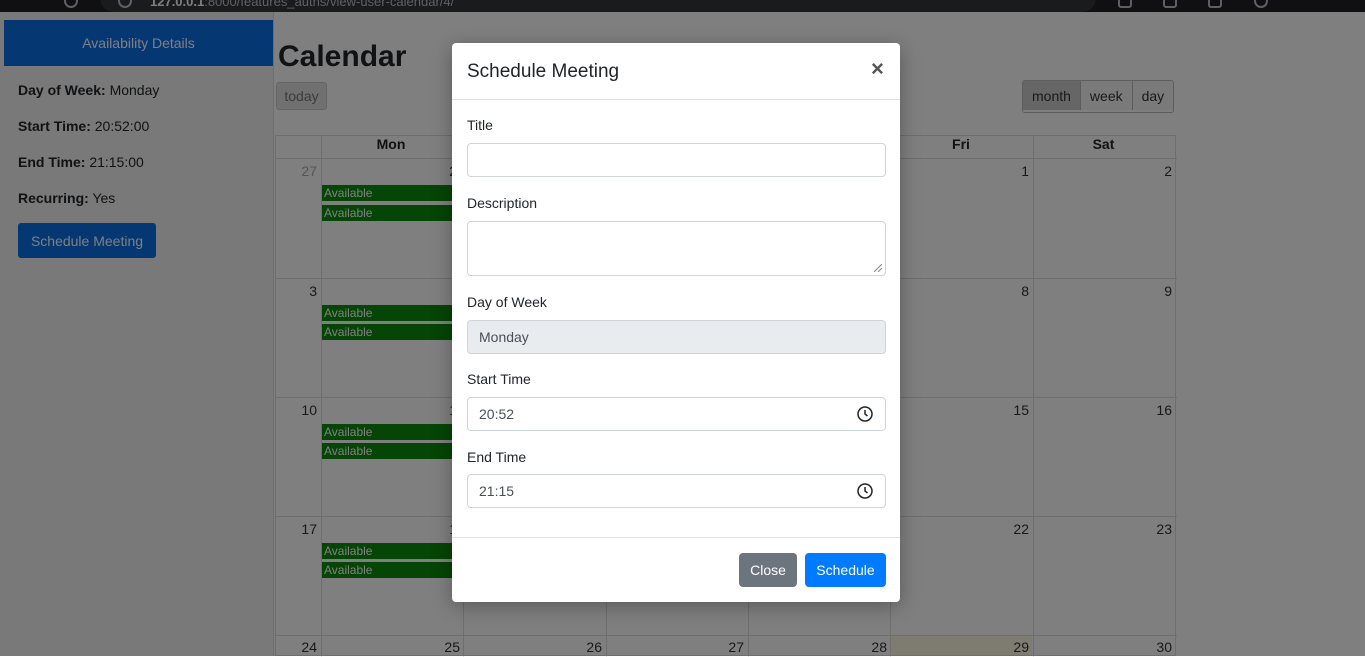 The width and height of the screenshot is (1365, 657). I want to click on description-textarea, so click(676, 248).